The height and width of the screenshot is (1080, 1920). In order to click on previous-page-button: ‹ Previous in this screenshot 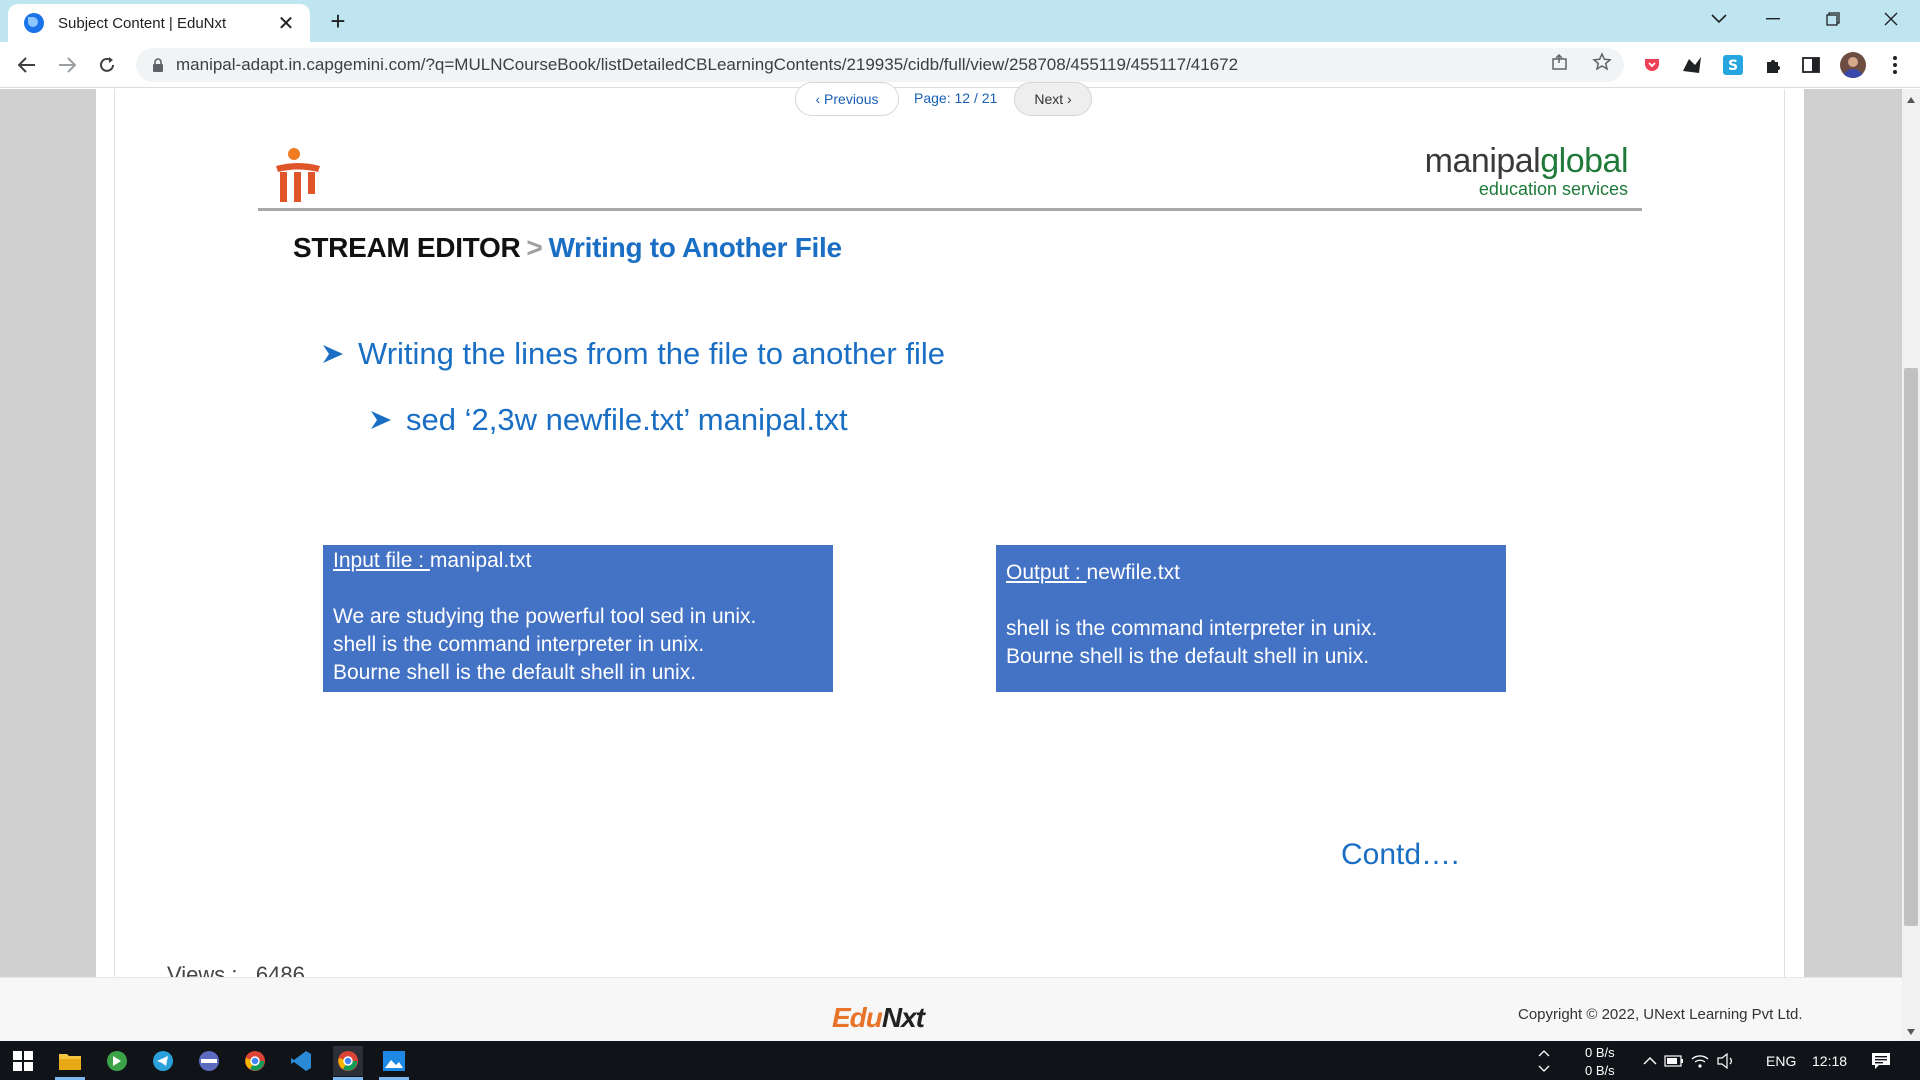, I will do `click(847, 99)`.